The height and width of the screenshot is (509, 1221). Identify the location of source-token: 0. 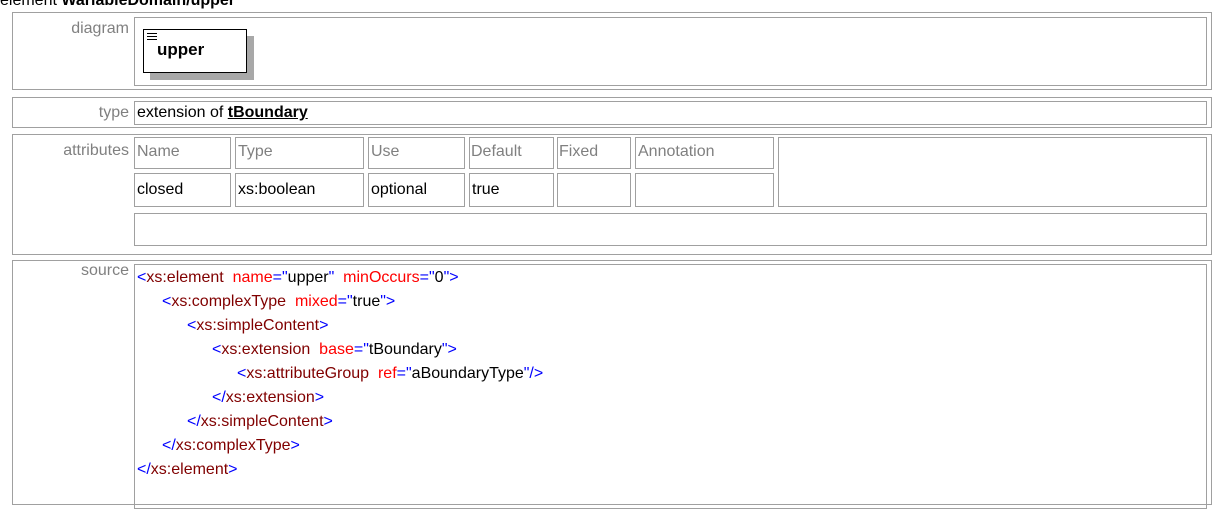
(439, 277).